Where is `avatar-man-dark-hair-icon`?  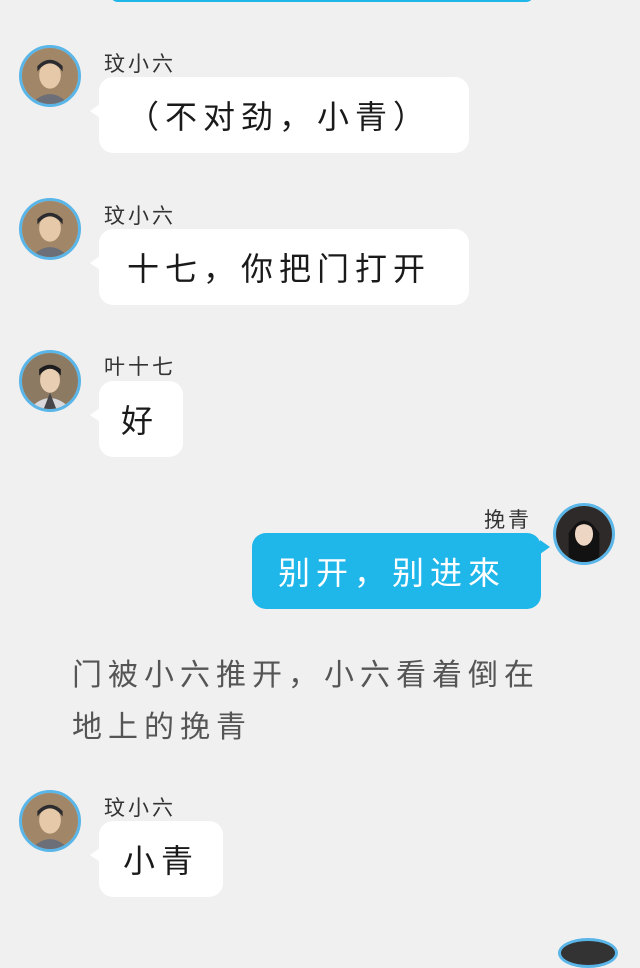 avatar-man-dark-hair-icon is located at coordinates (50, 381).